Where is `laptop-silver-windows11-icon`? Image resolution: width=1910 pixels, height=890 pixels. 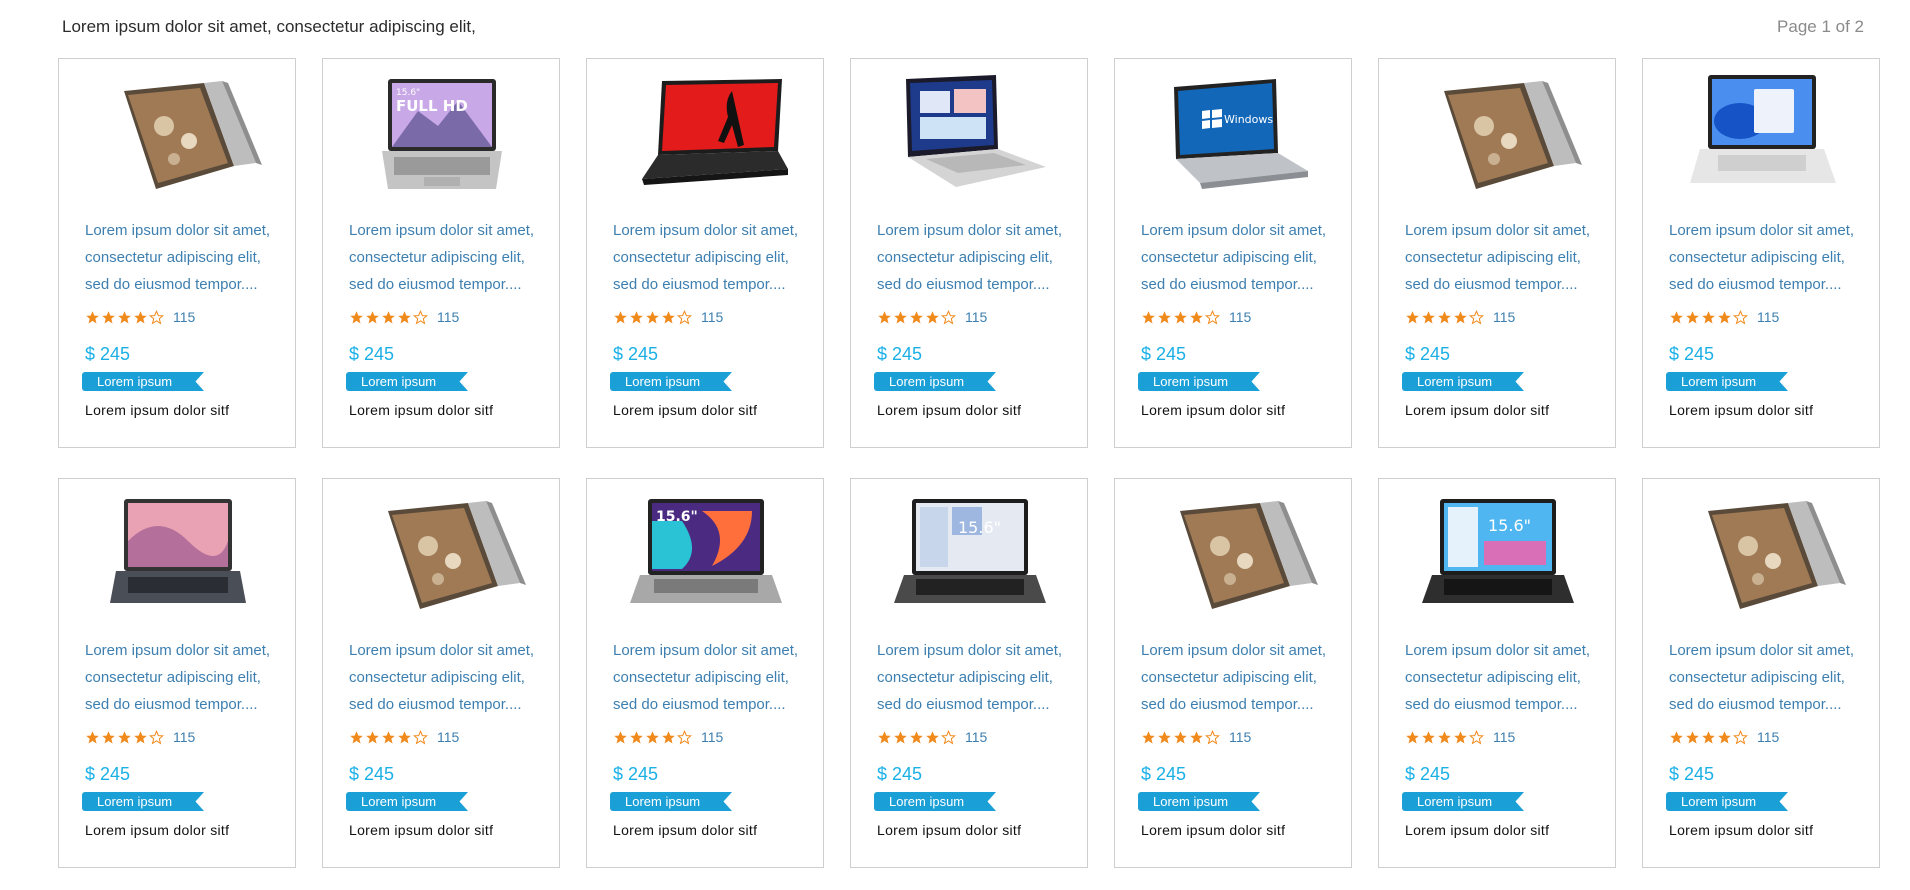 laptop-silver-windows11-icon is located at coordinates (1762, 136).